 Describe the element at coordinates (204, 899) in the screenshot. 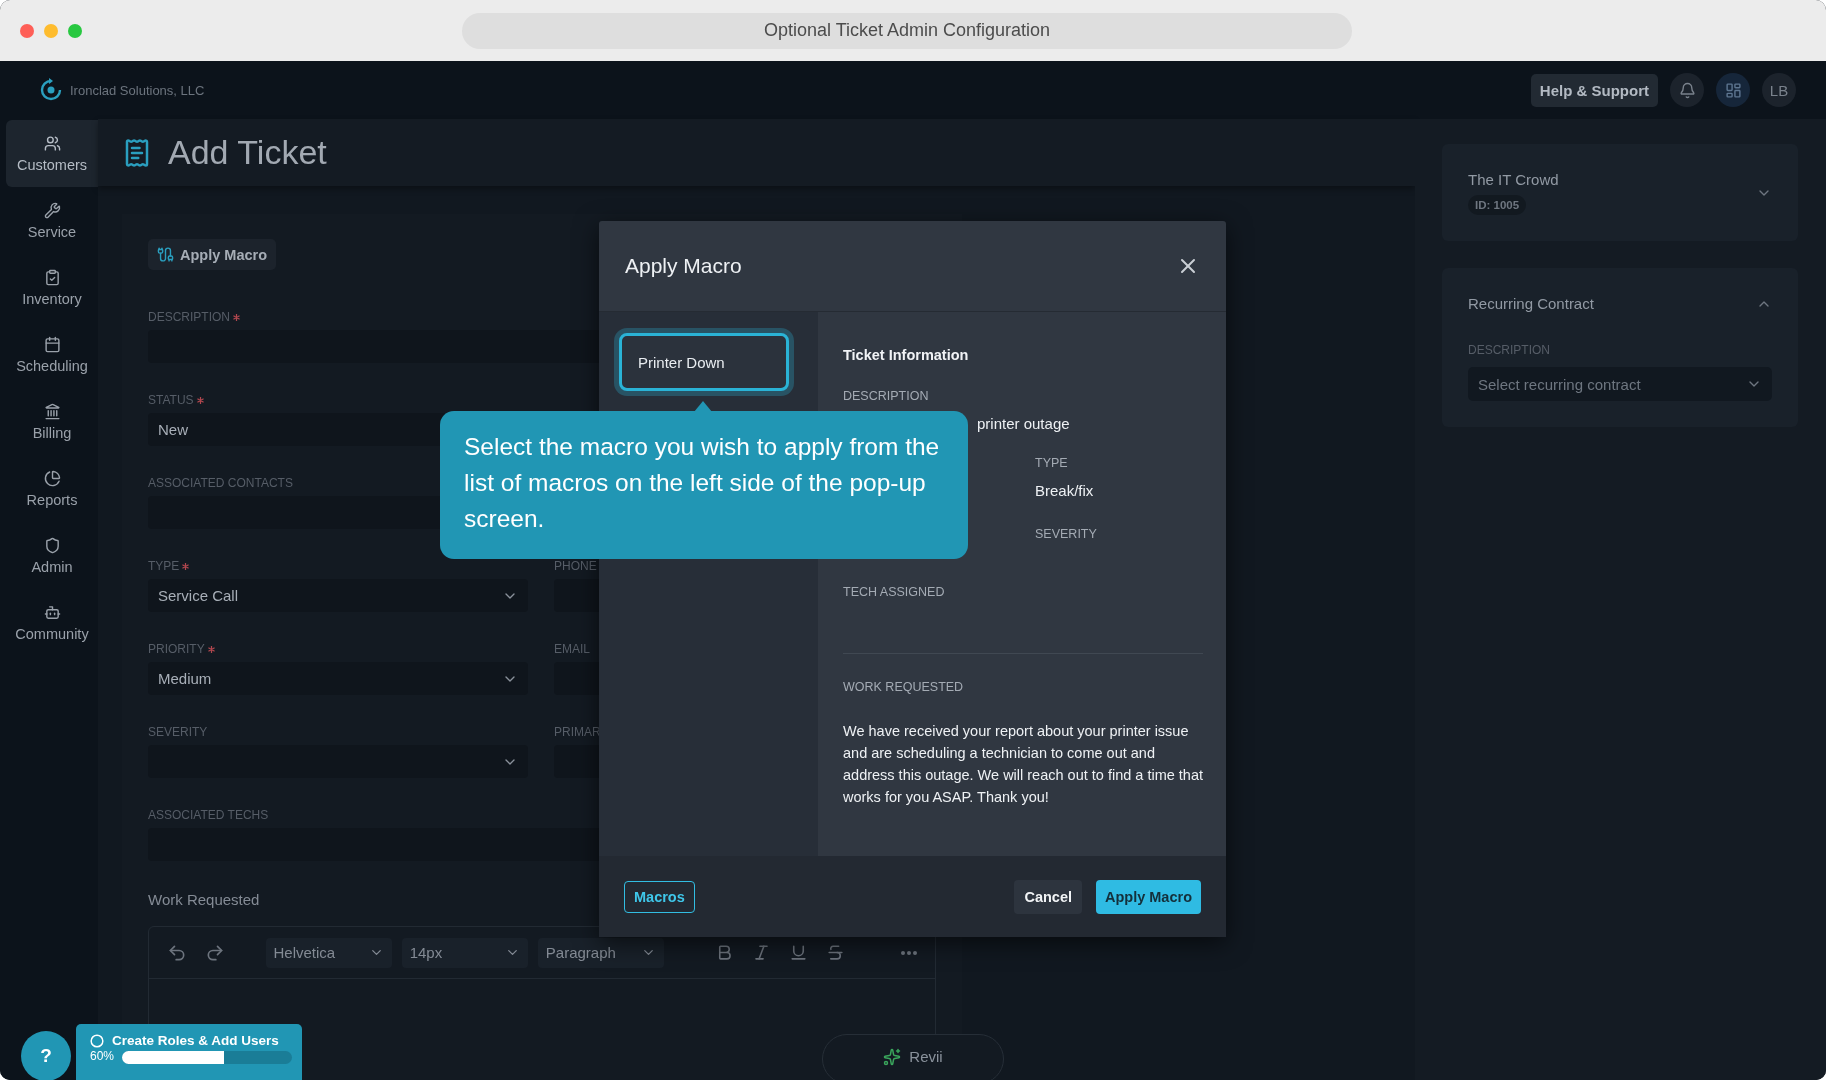

I see `section-label: Work Requested` at that location.